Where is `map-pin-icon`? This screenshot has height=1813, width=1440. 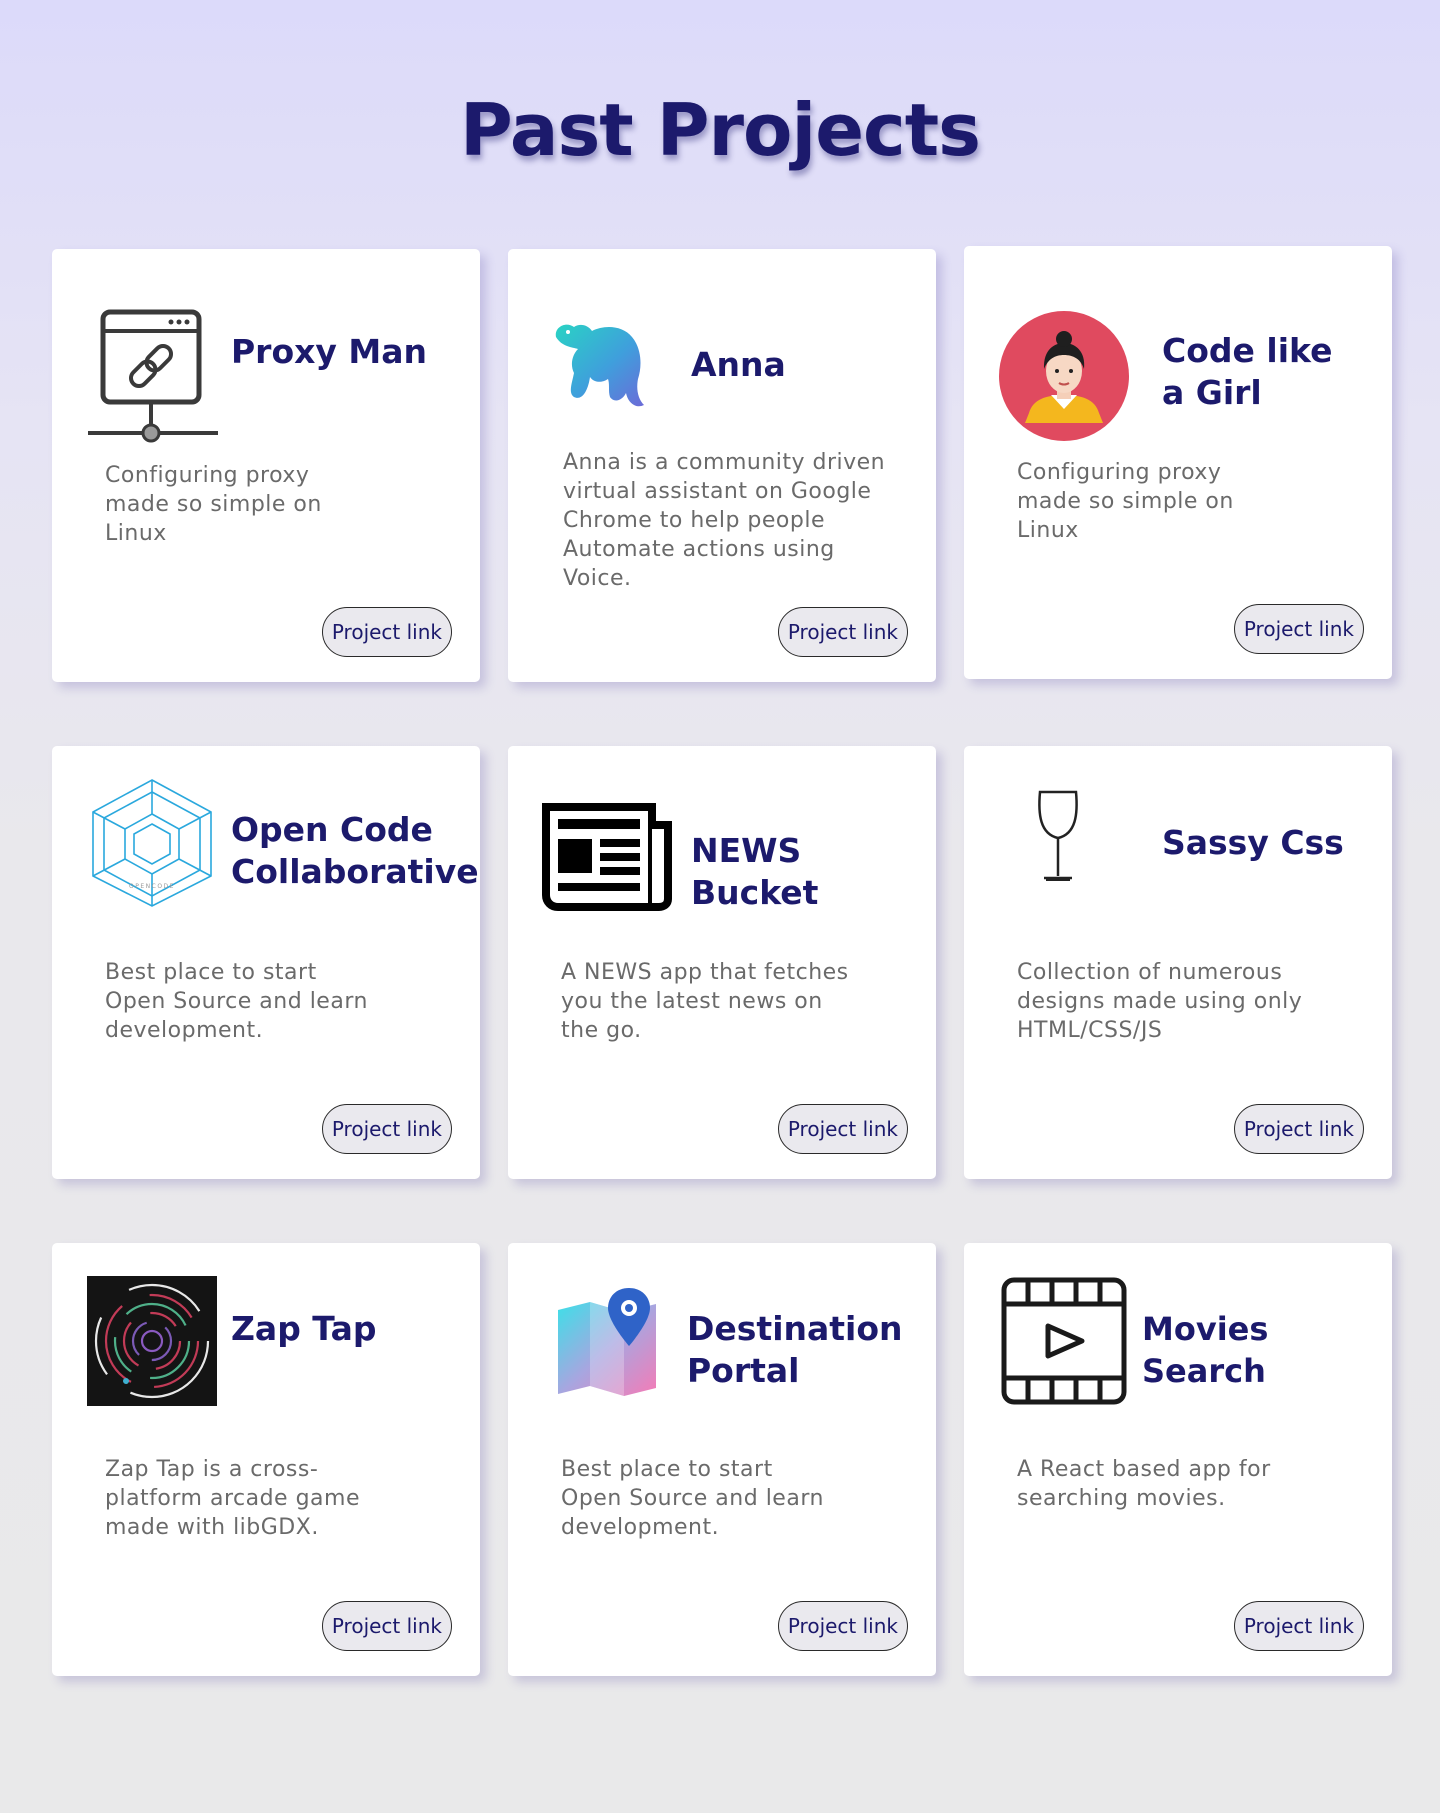 map-pin-icon is located at coordinates (608, 1342).